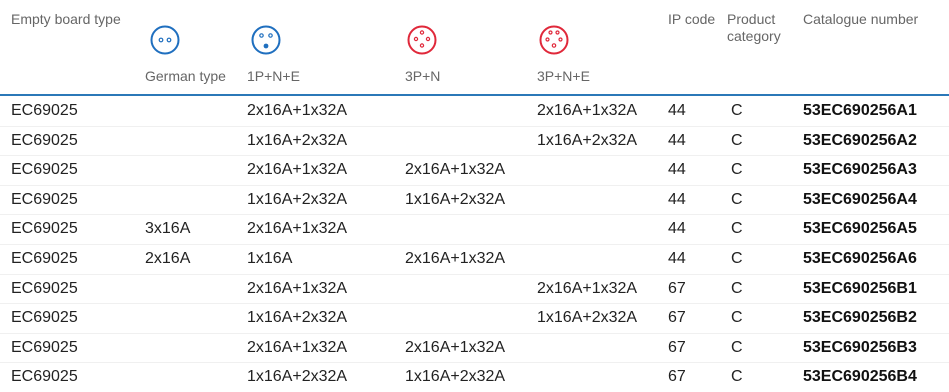 This screenshot has width=949, height=392. I want to click on header-3p-n-e: 3P+N+E, so click(563, 76).